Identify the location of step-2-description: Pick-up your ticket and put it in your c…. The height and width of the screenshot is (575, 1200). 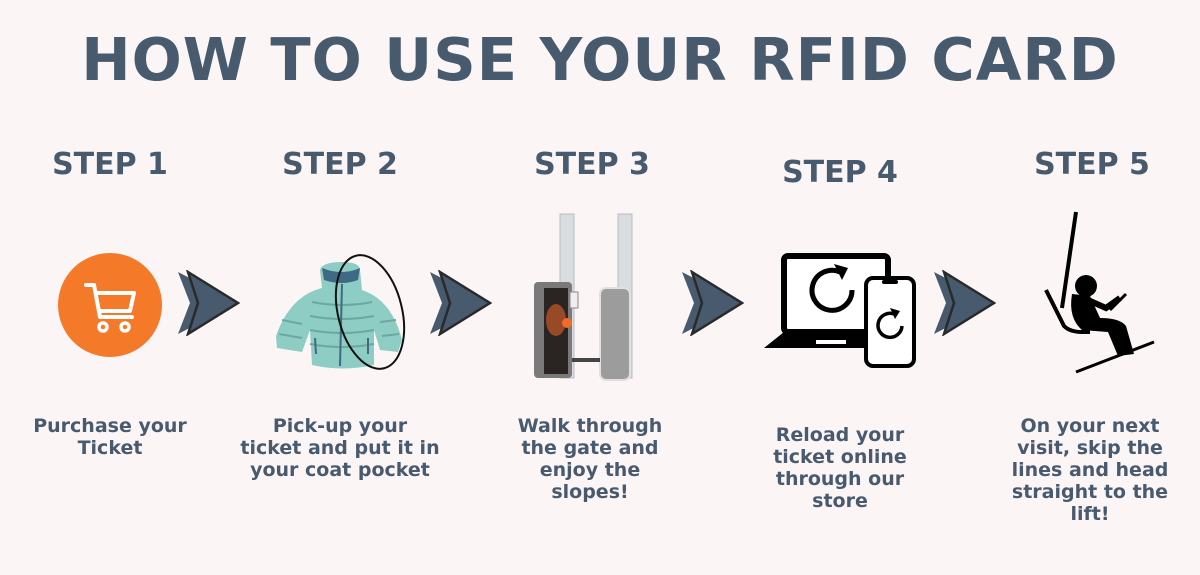
(340, 448).